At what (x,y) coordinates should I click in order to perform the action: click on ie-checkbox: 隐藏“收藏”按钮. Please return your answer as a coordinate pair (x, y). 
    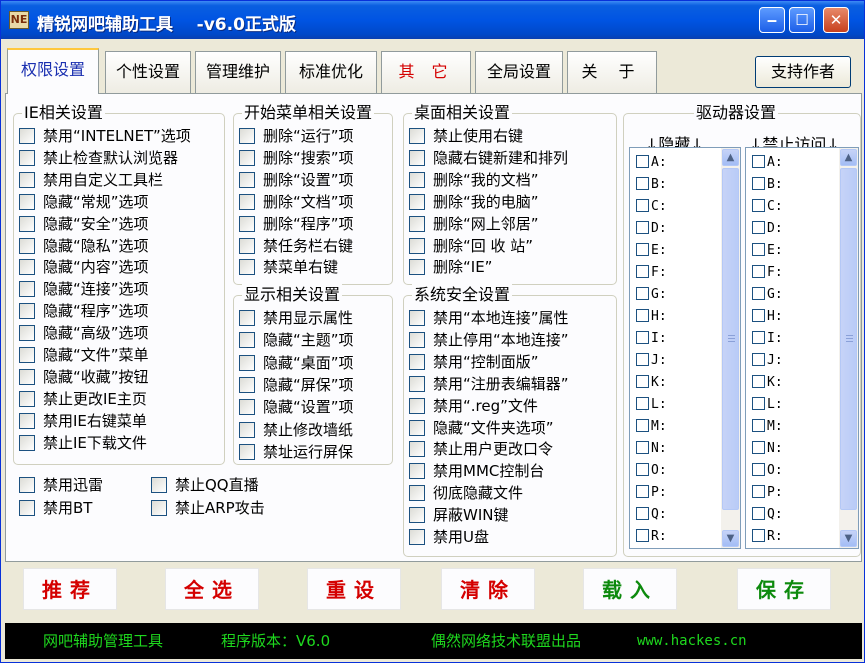
    Looking at the image, I should click on (84, 377).